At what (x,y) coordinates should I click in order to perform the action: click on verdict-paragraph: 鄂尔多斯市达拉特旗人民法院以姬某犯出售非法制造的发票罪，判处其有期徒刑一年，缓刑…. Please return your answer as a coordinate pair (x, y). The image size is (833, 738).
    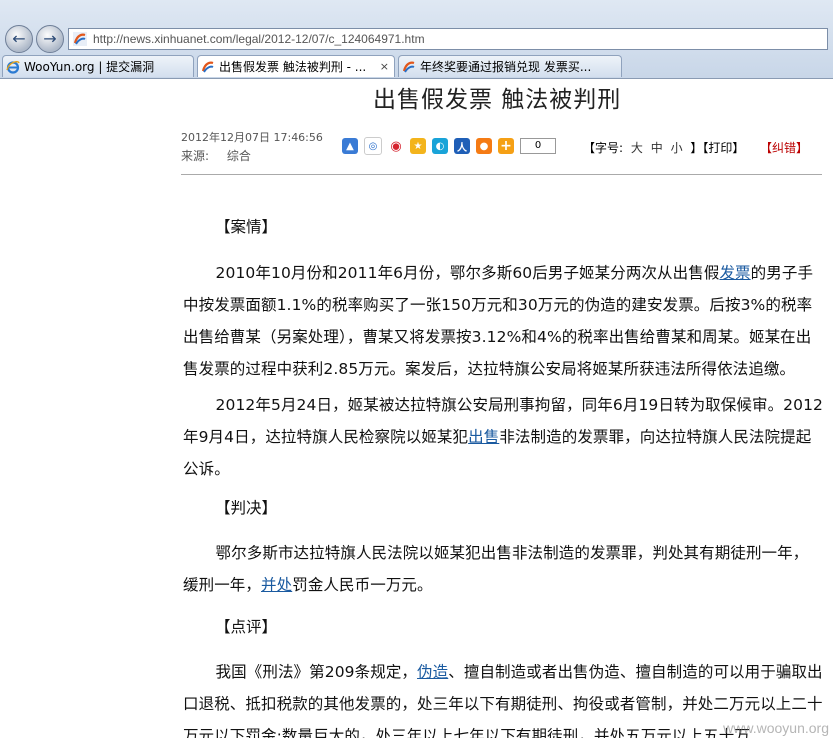
    Looking at the image, I should click on (496, 569).